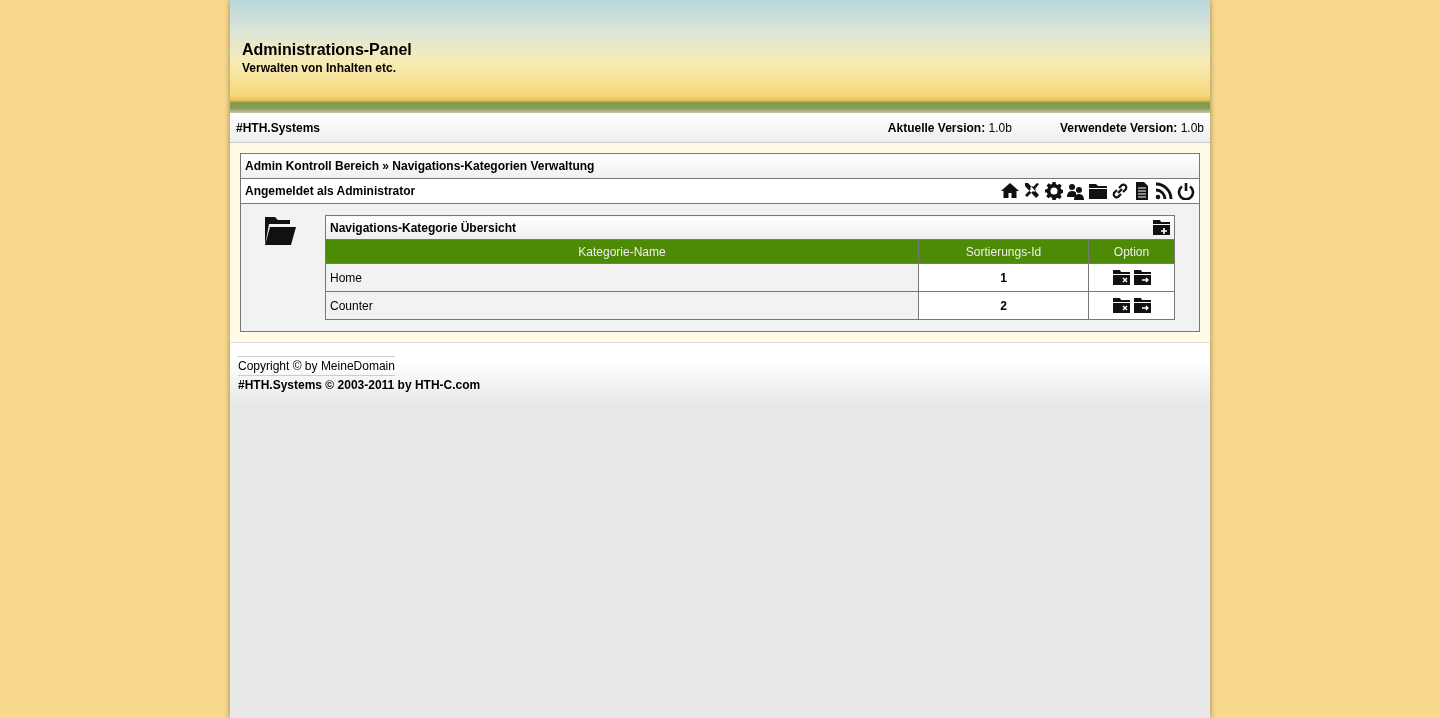 The image size is (1440, 718). What do you see at coordinates (1054, 191) in the screenshot?
I see `settings-icon` at bounding box center [1054, 191].